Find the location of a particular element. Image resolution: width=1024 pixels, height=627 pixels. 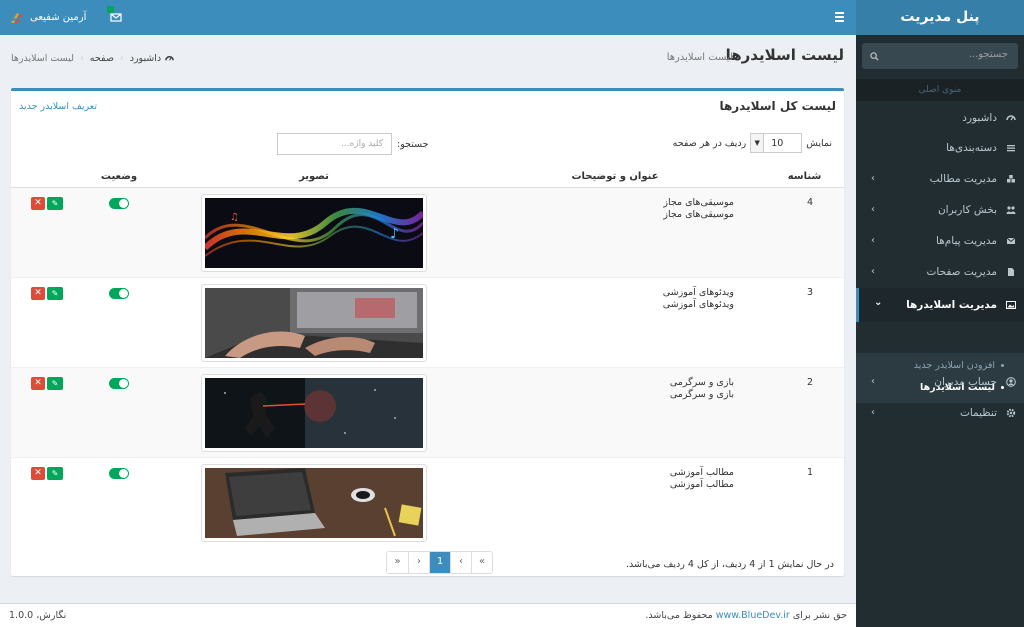

pager-next-button: › is located at coordinates (418, 562).